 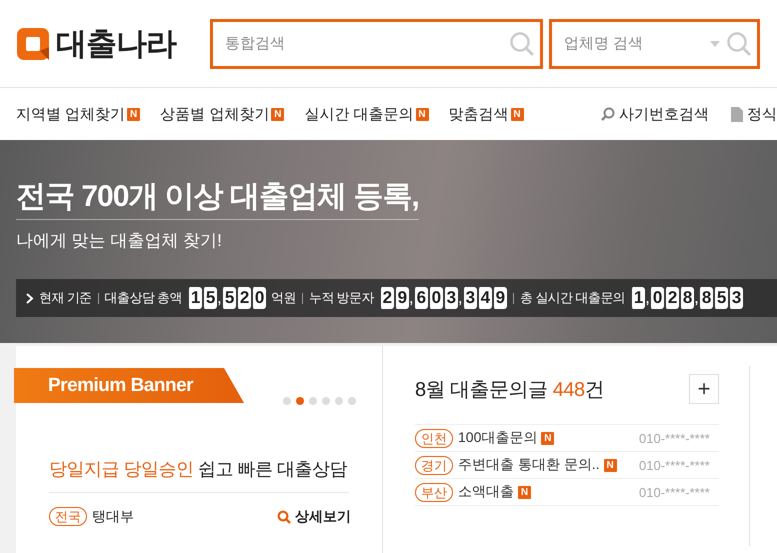 I want to click on inquiry-row: 부산 소액대출 N 010-****-****, so click(x=567, y=492).